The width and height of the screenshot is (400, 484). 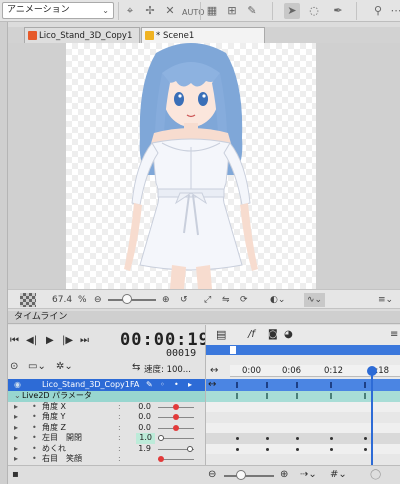 What do you see at coordinates (212, 11) in the screenshot?
I see `mesh-grid-icon: ▦` at bounding box center [212, 11].